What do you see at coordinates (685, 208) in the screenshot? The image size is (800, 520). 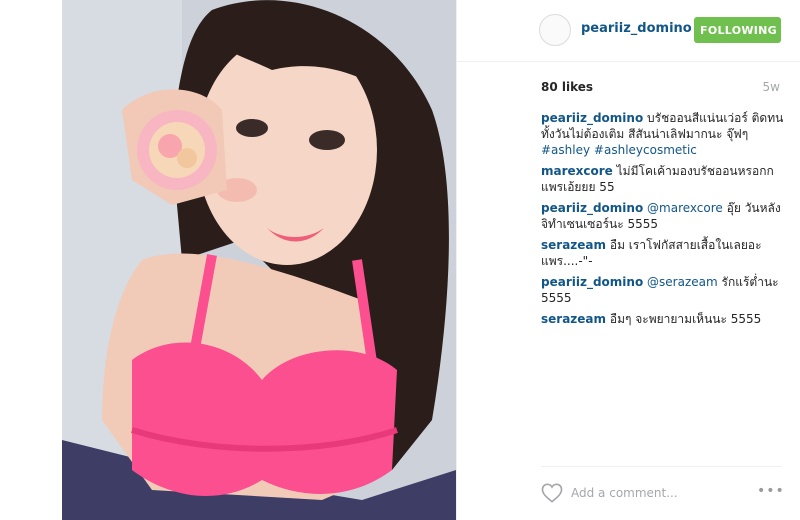 I see `mention-link: @marexcore` at bounding box center [685, 208].